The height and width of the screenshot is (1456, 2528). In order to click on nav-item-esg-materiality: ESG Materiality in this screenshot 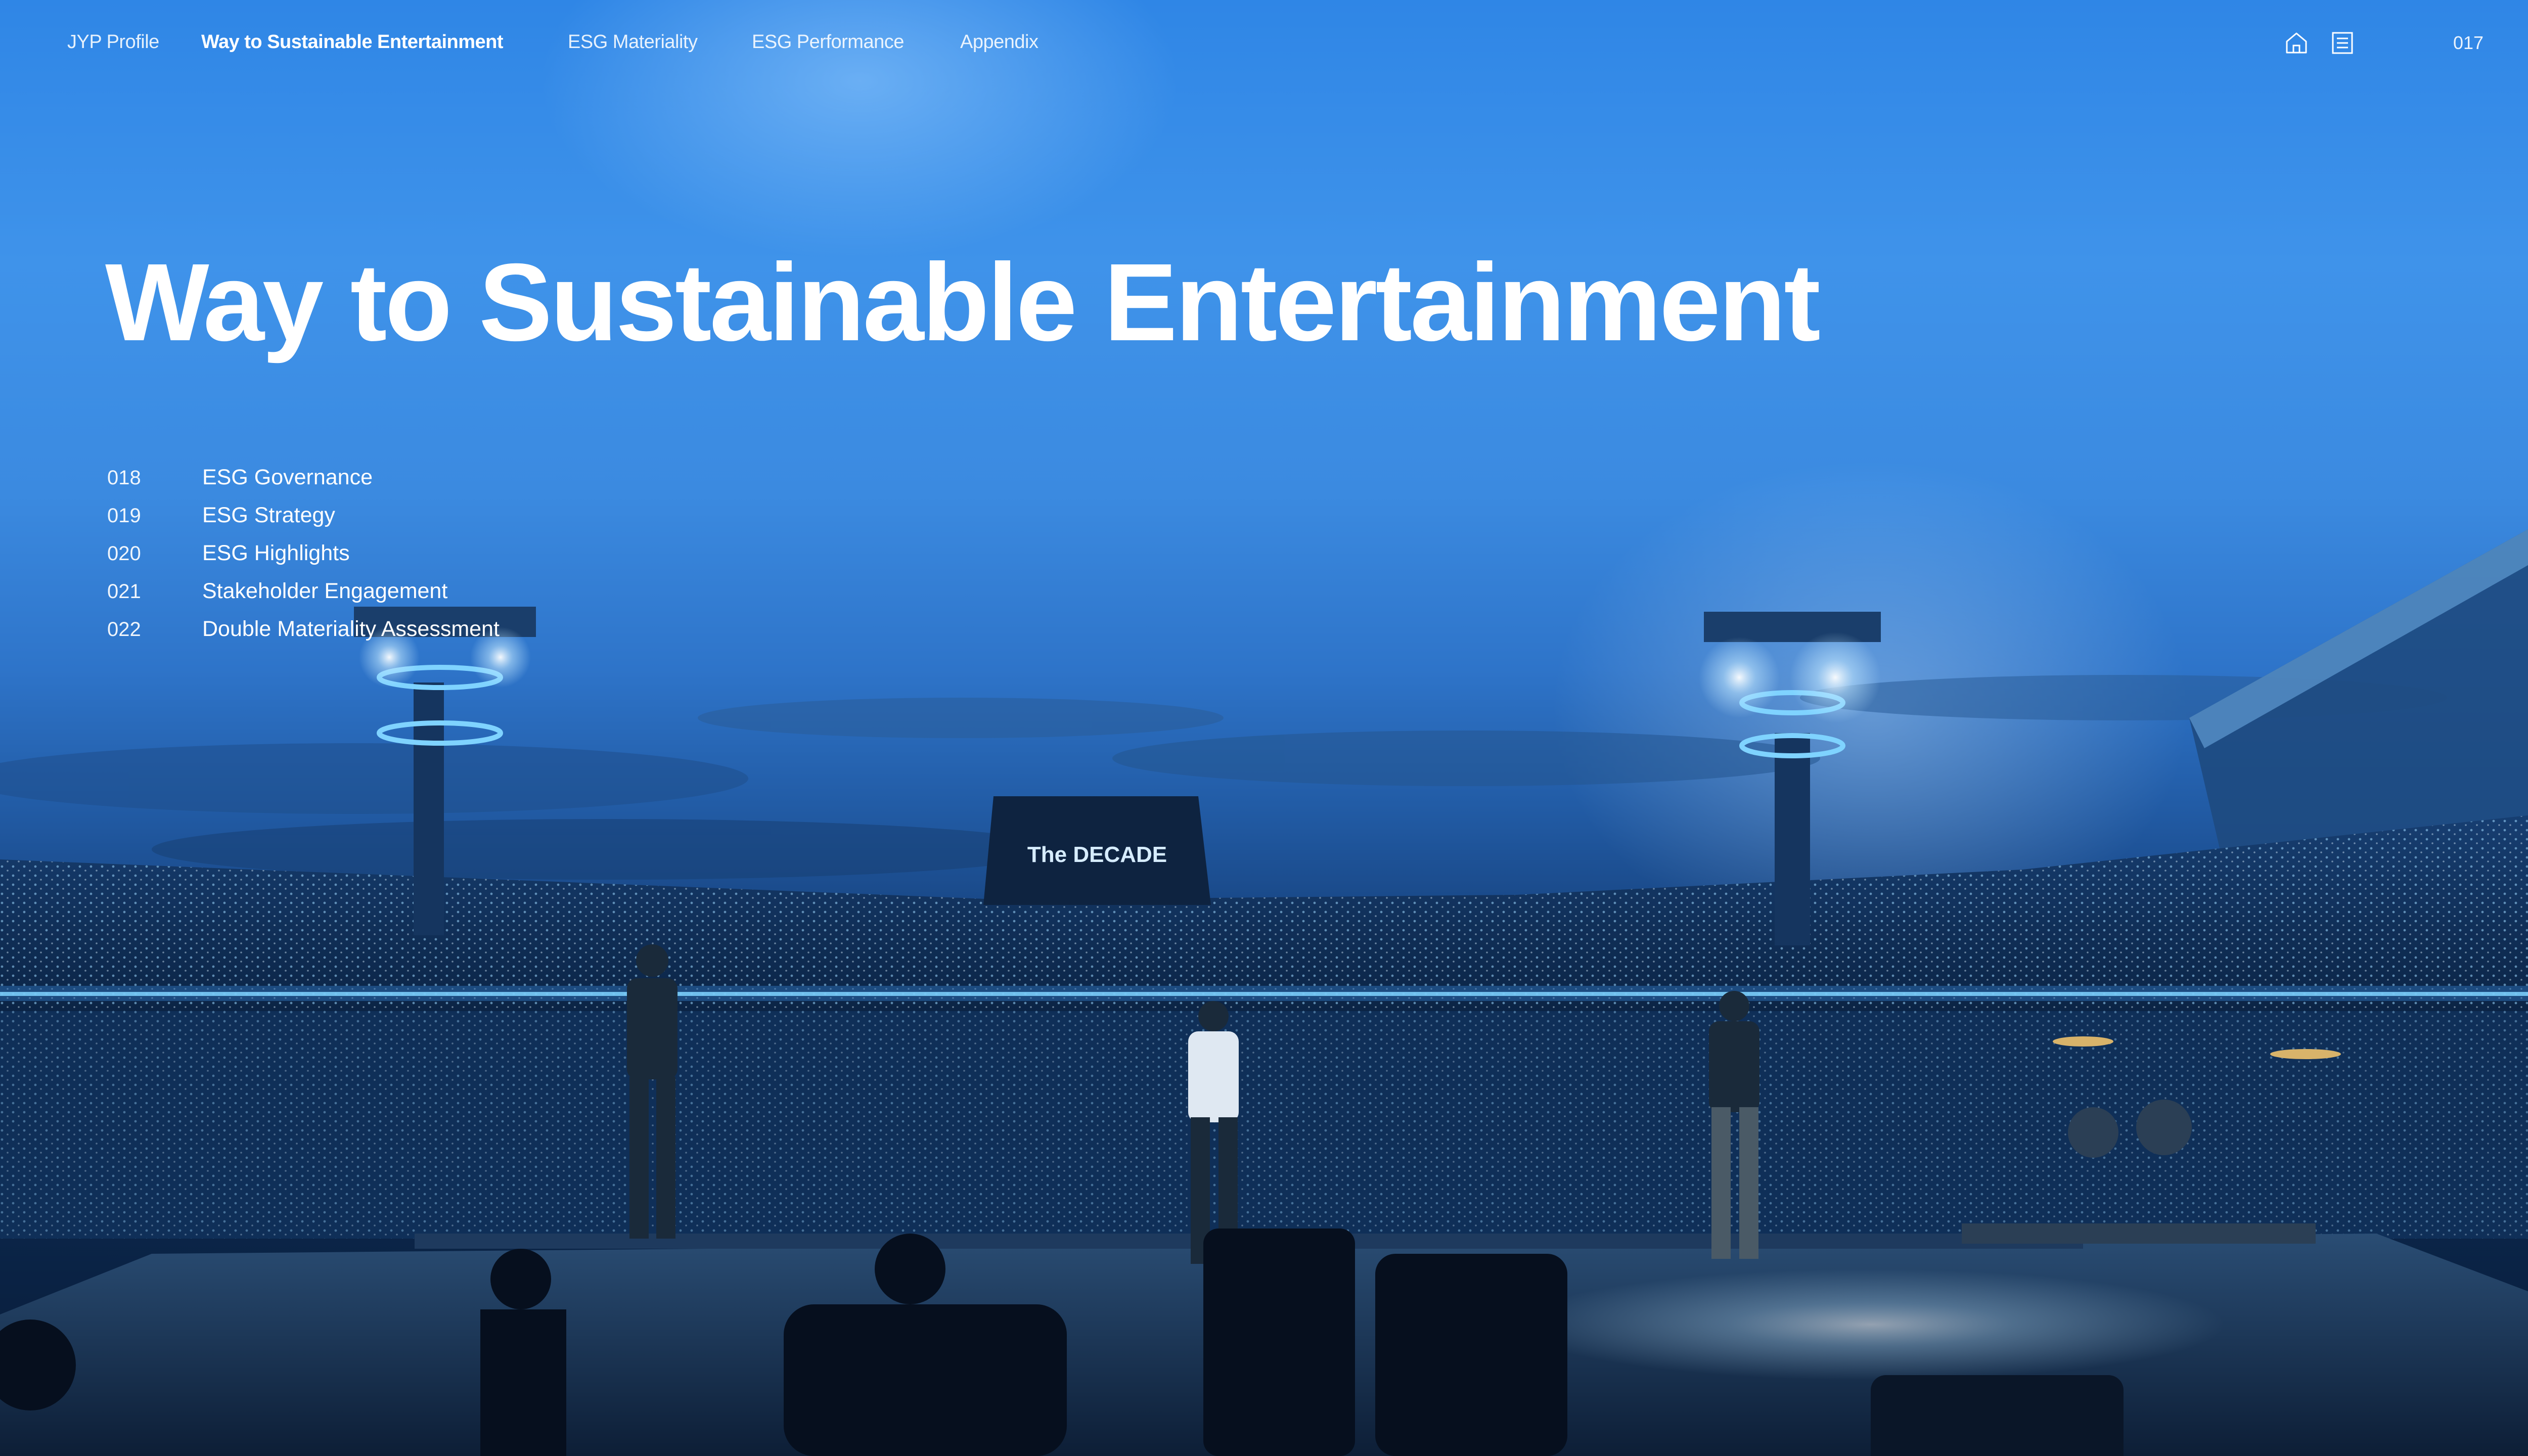, I will do `click(633, 42)`.